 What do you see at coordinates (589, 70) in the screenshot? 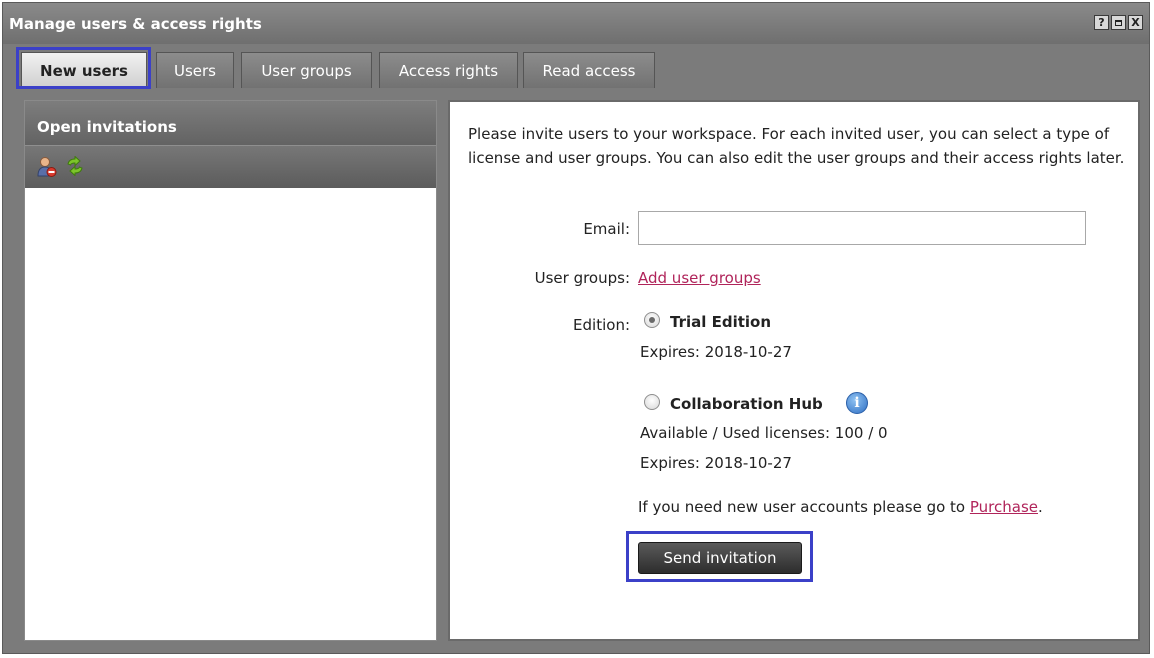
I see `tab-read-access: Read access` at bounding box center [589, 70].